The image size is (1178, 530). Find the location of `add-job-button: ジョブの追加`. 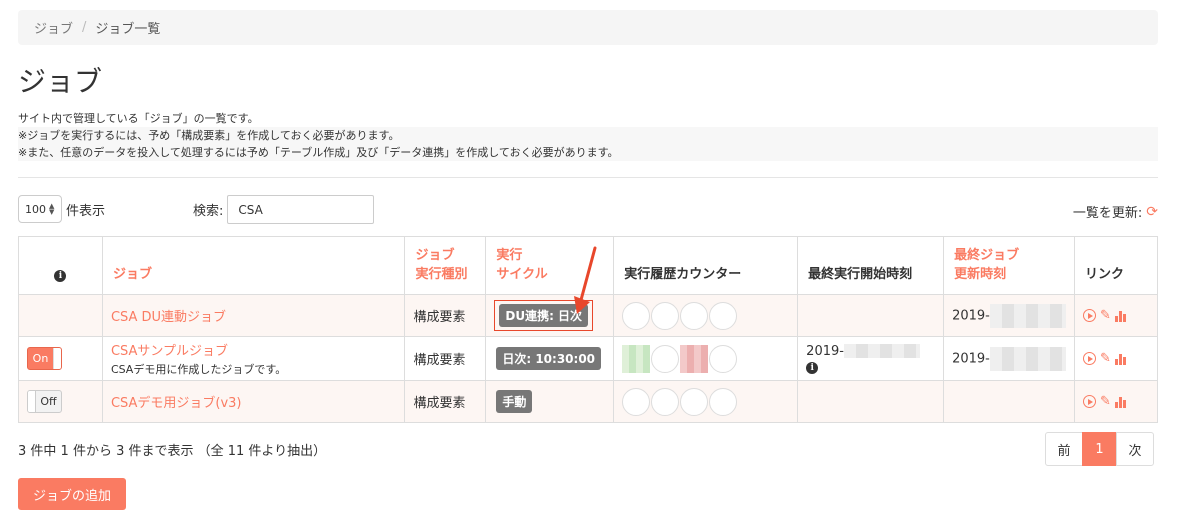

add-job-button: ジョブの追加 is located at coordinates (72, 494).